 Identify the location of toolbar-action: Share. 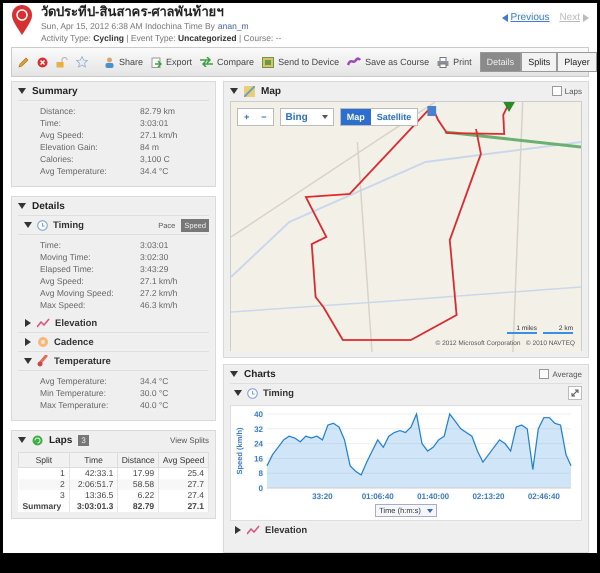
(124, 62).